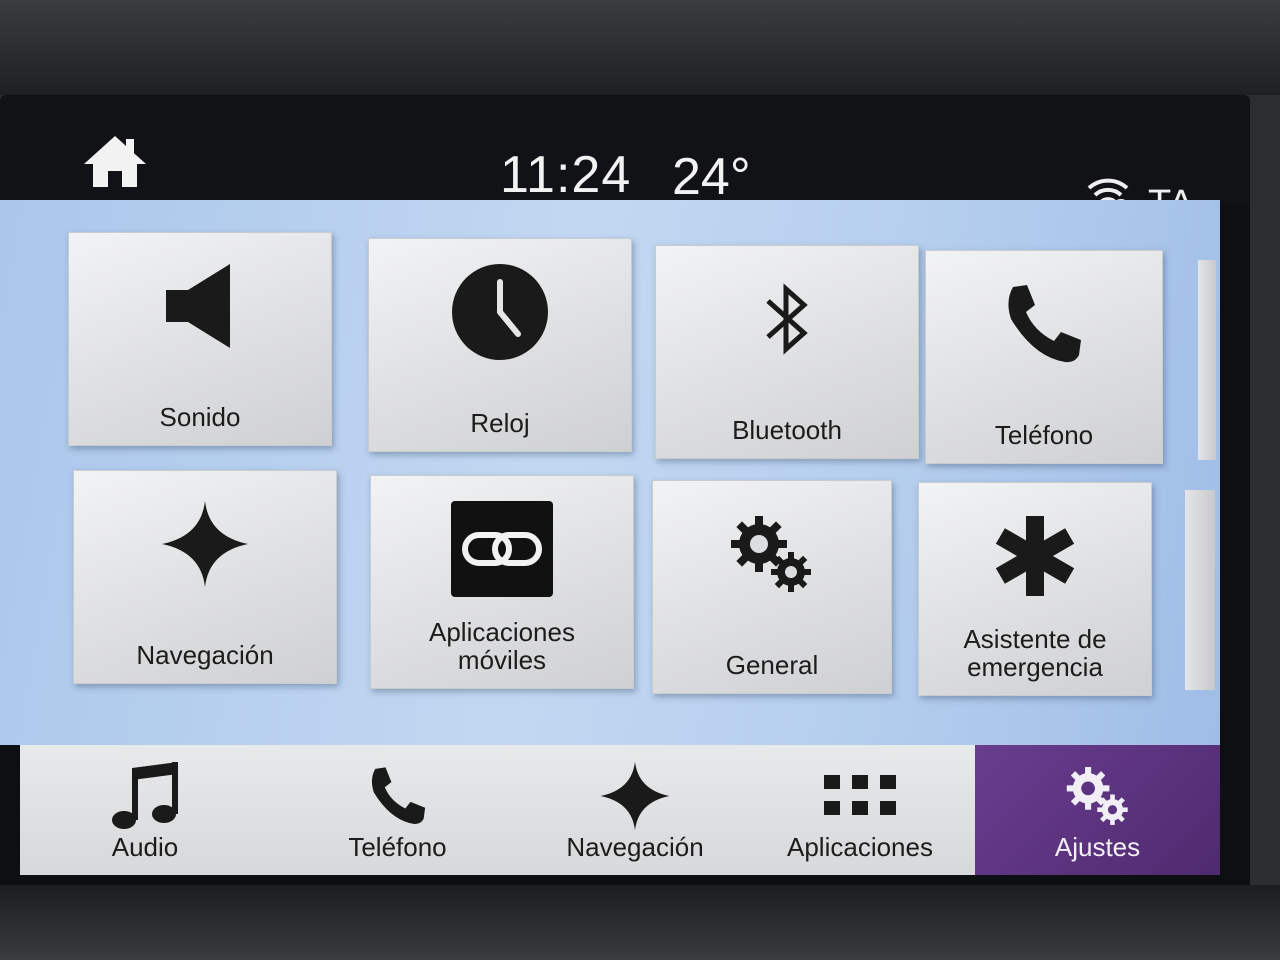  I want to click on tile-label: Aplicaciones móviles, so click(502, 646).